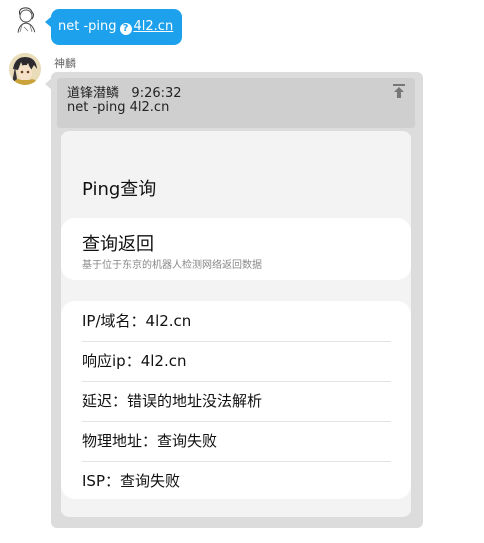 Image resolution: width=484 pixels, height=543 pixels. I want to click on user-avatar, so click(26, 20).